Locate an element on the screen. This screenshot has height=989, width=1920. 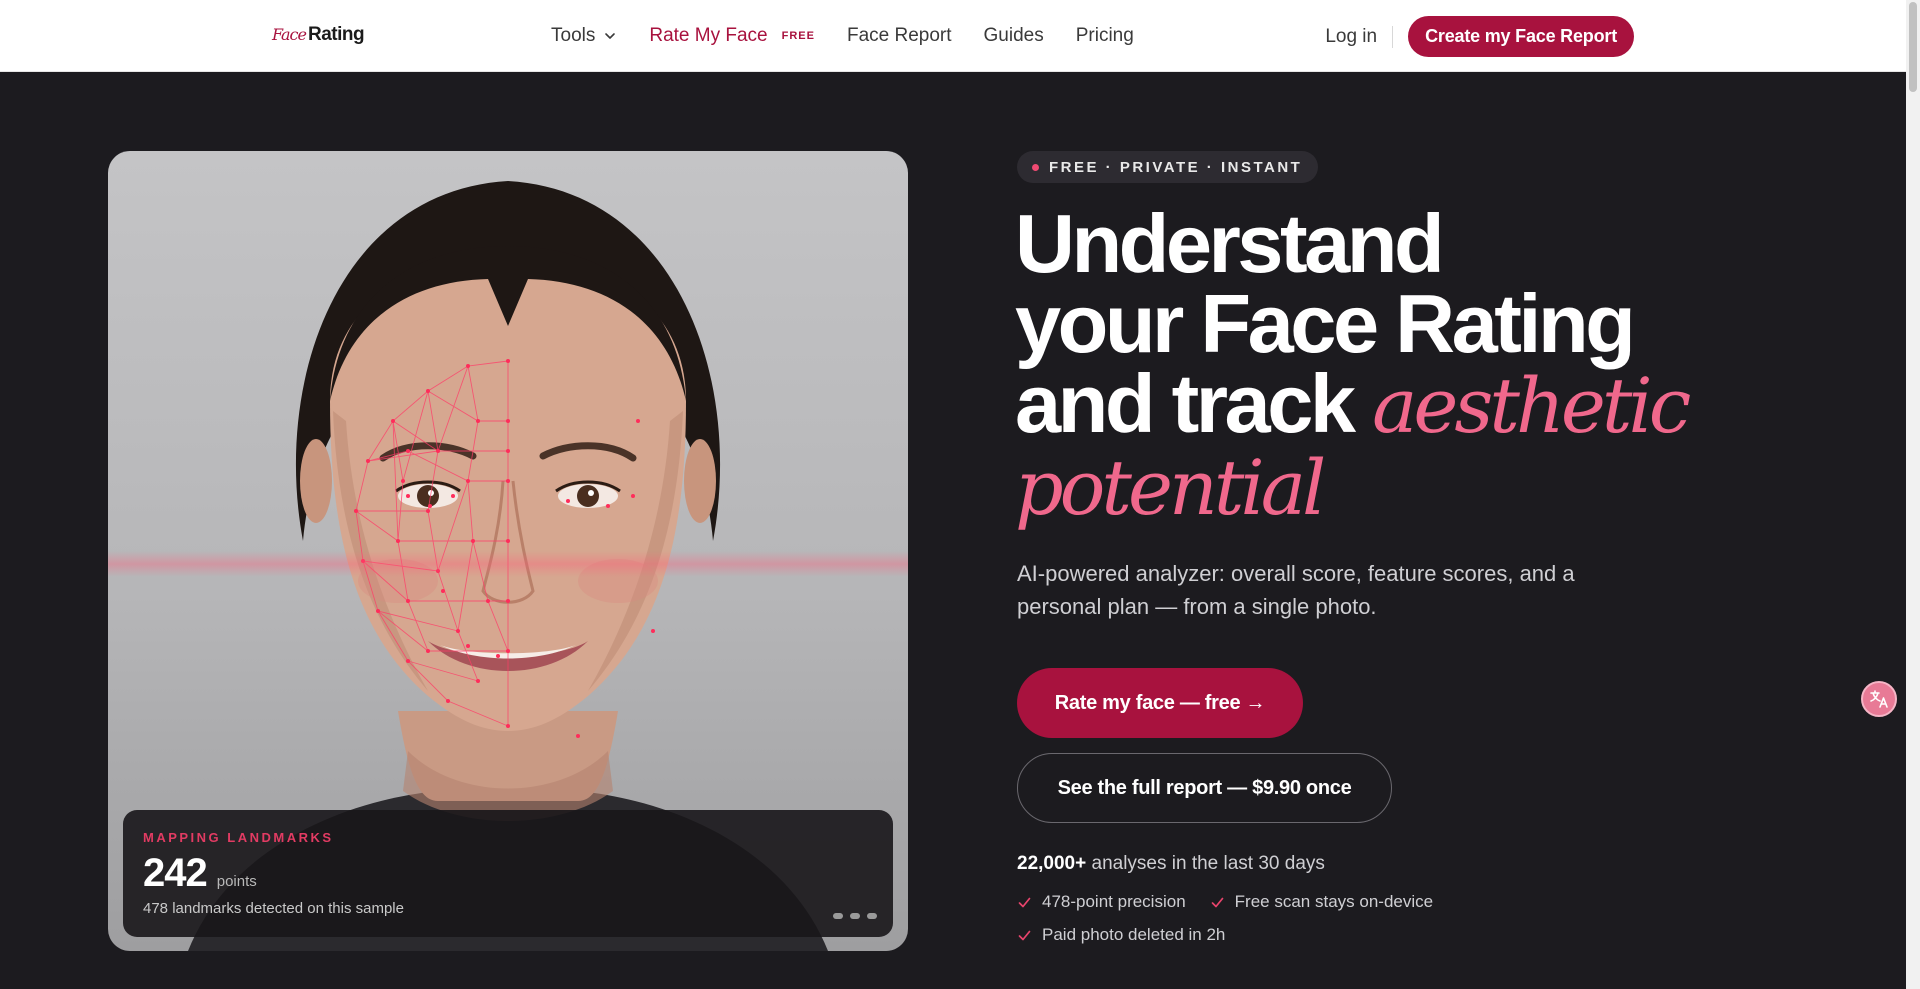
scrollbar-thumb is located at coordinates (1913, 47).